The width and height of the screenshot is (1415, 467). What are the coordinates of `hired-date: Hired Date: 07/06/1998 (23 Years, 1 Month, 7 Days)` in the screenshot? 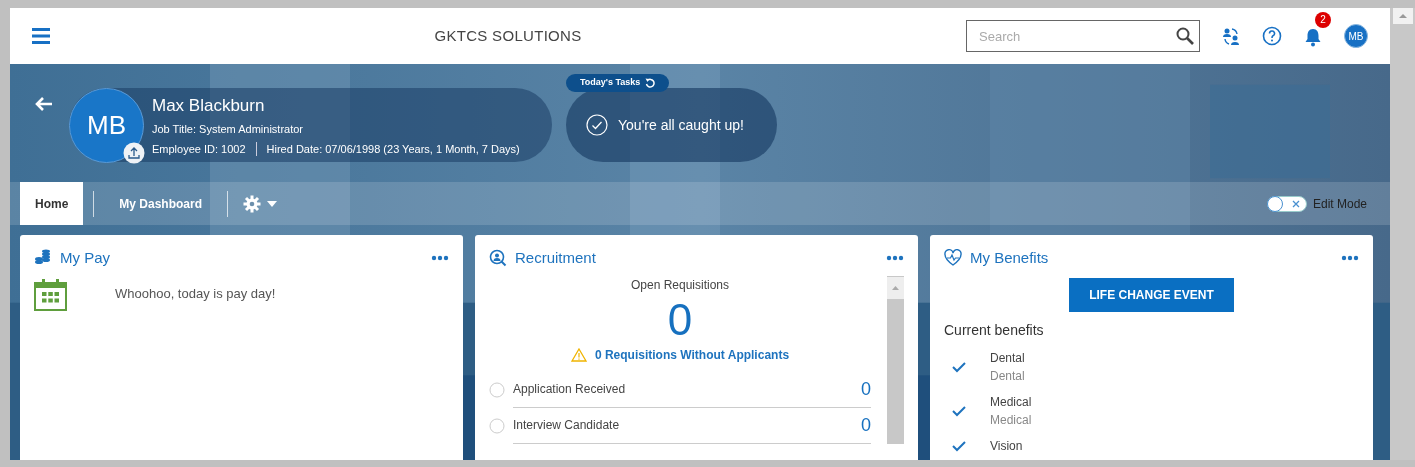 It's located at (393, 149).